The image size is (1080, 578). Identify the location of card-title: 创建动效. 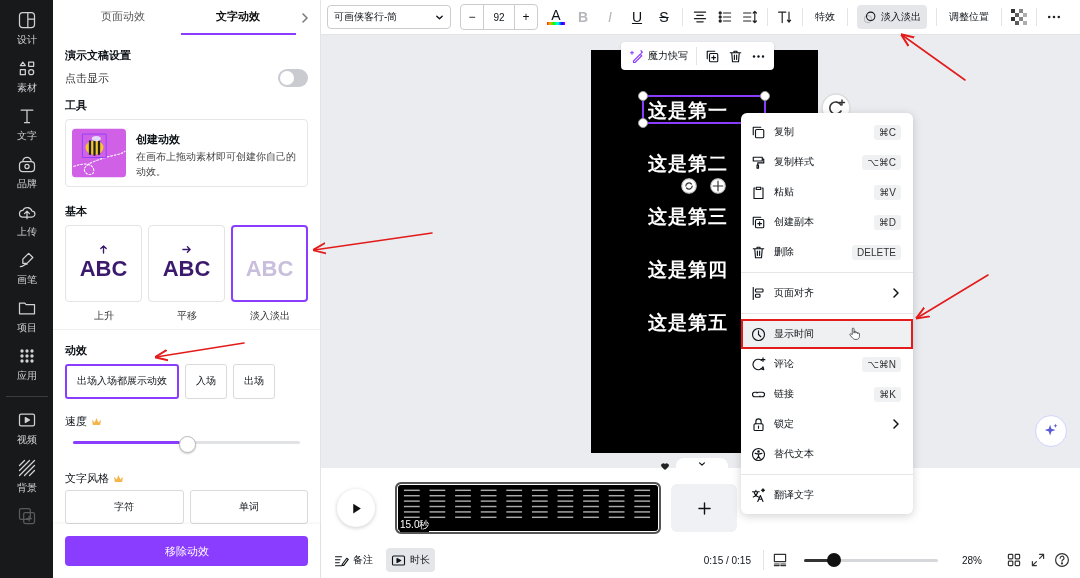
(158, 139).